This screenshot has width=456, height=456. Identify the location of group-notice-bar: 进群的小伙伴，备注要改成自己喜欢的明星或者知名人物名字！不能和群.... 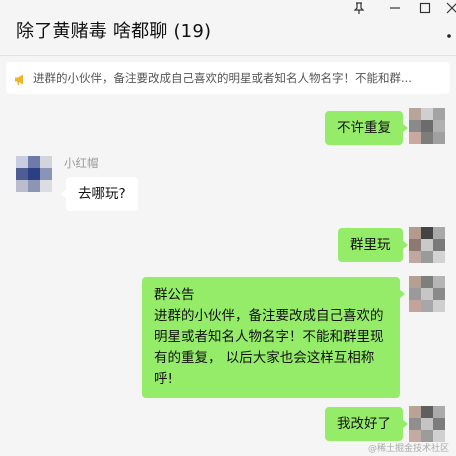
(228, 78).